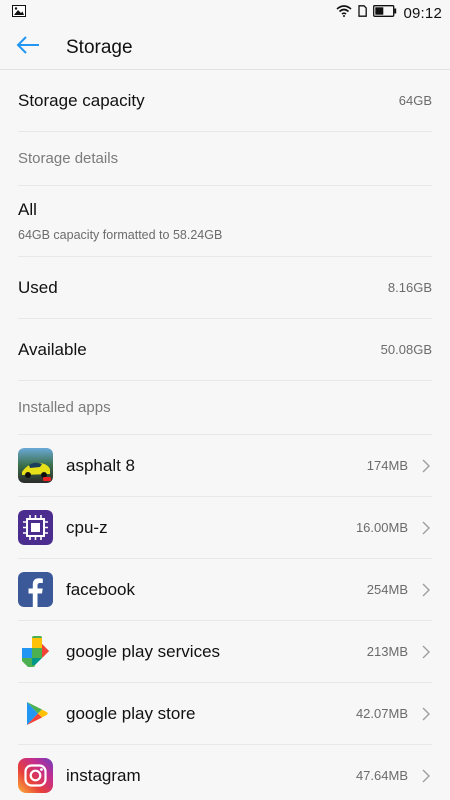 The image size is (450, 800). Describe the element at coordinates (225, 590) in the screenshot. I see `app-row-facebook: facebook 254MB` at that location.